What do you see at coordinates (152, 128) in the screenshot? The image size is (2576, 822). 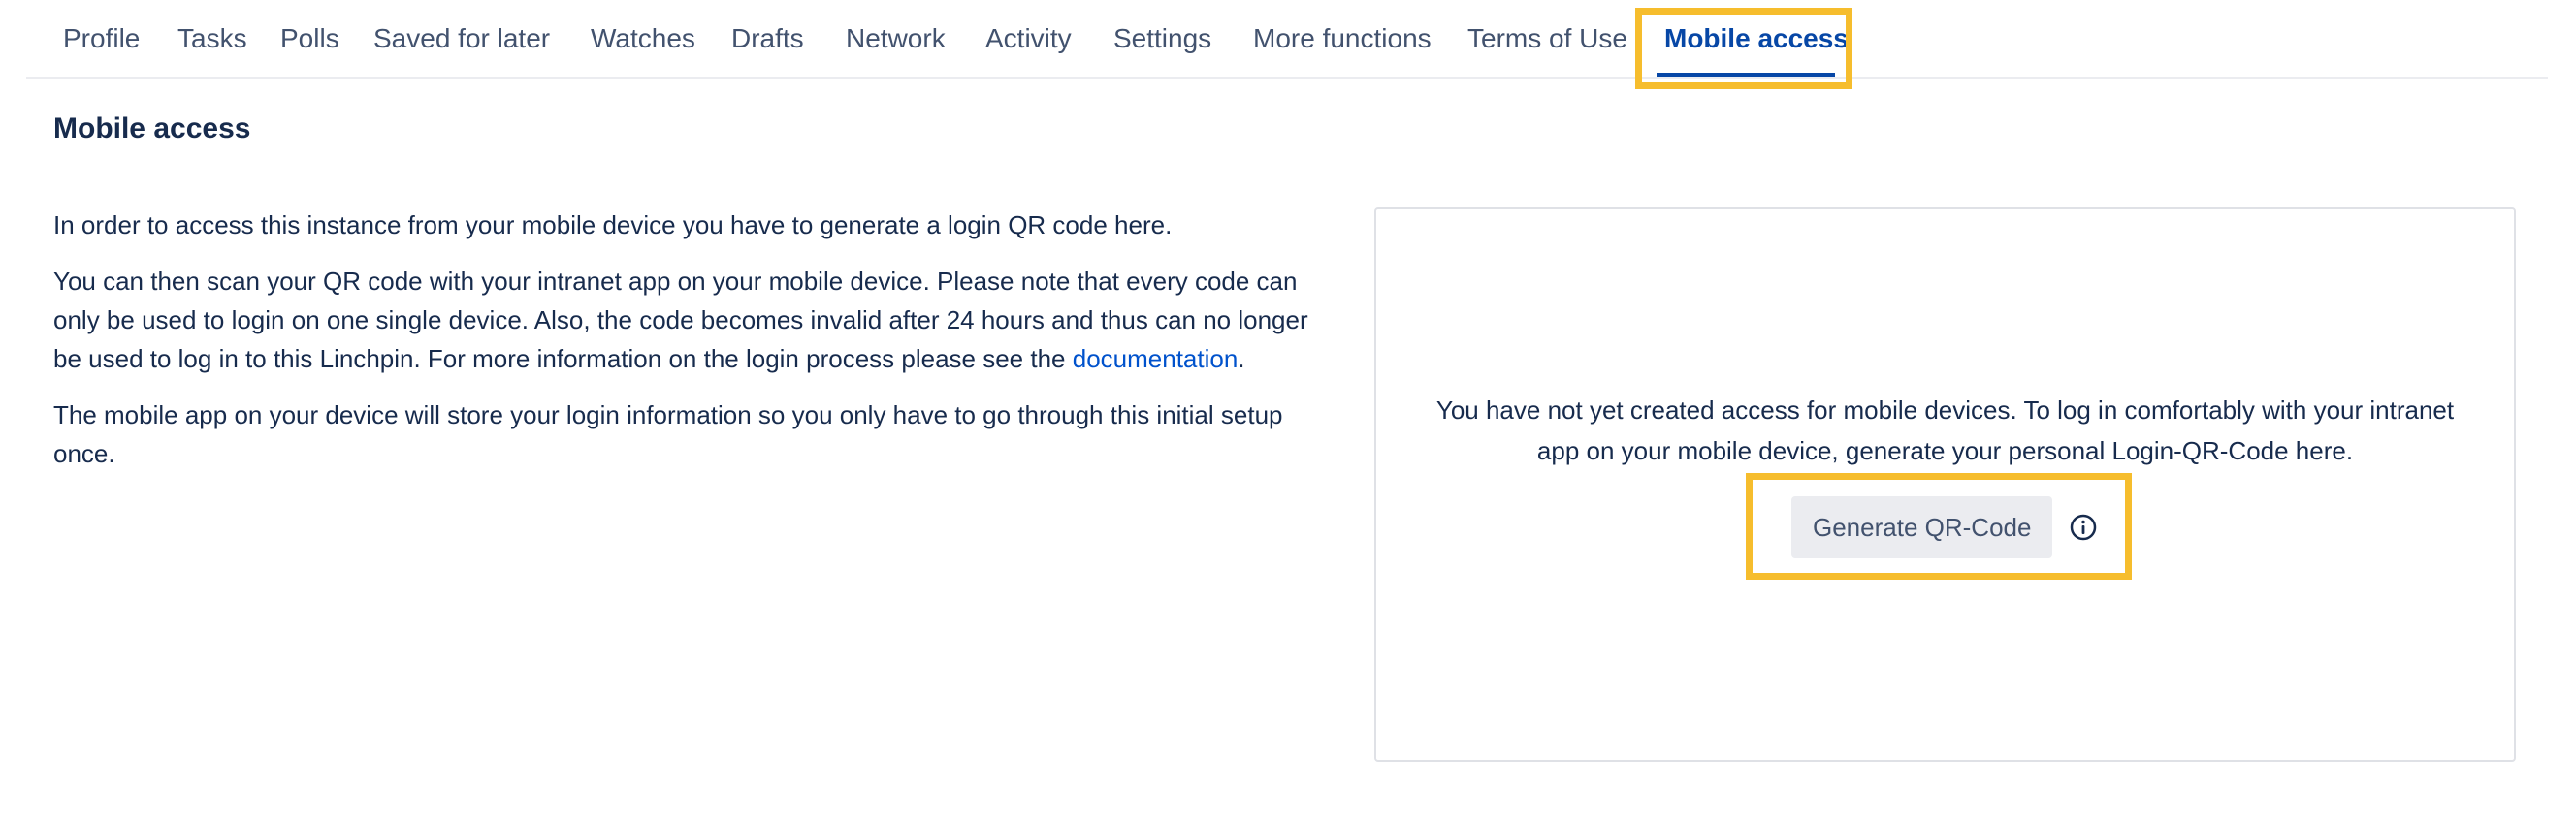 I see `section-title: Mobile access` at bounding box center [152, 128].